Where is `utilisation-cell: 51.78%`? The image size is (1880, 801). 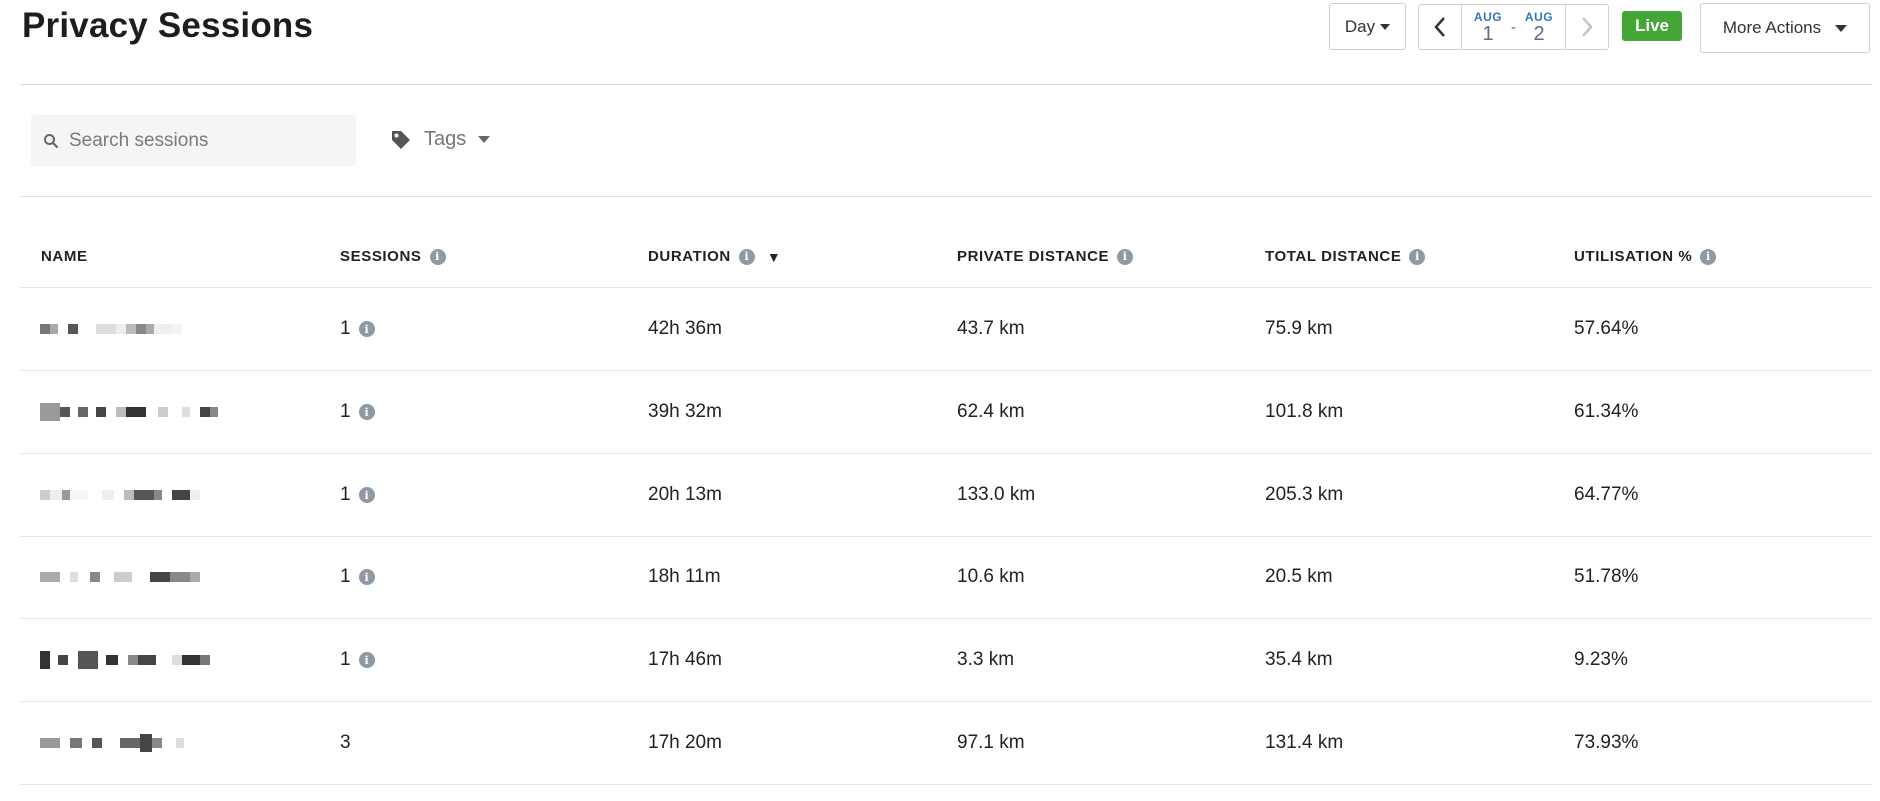 utilisation-cell: 51.78% is located at coordinates (1606, 576).